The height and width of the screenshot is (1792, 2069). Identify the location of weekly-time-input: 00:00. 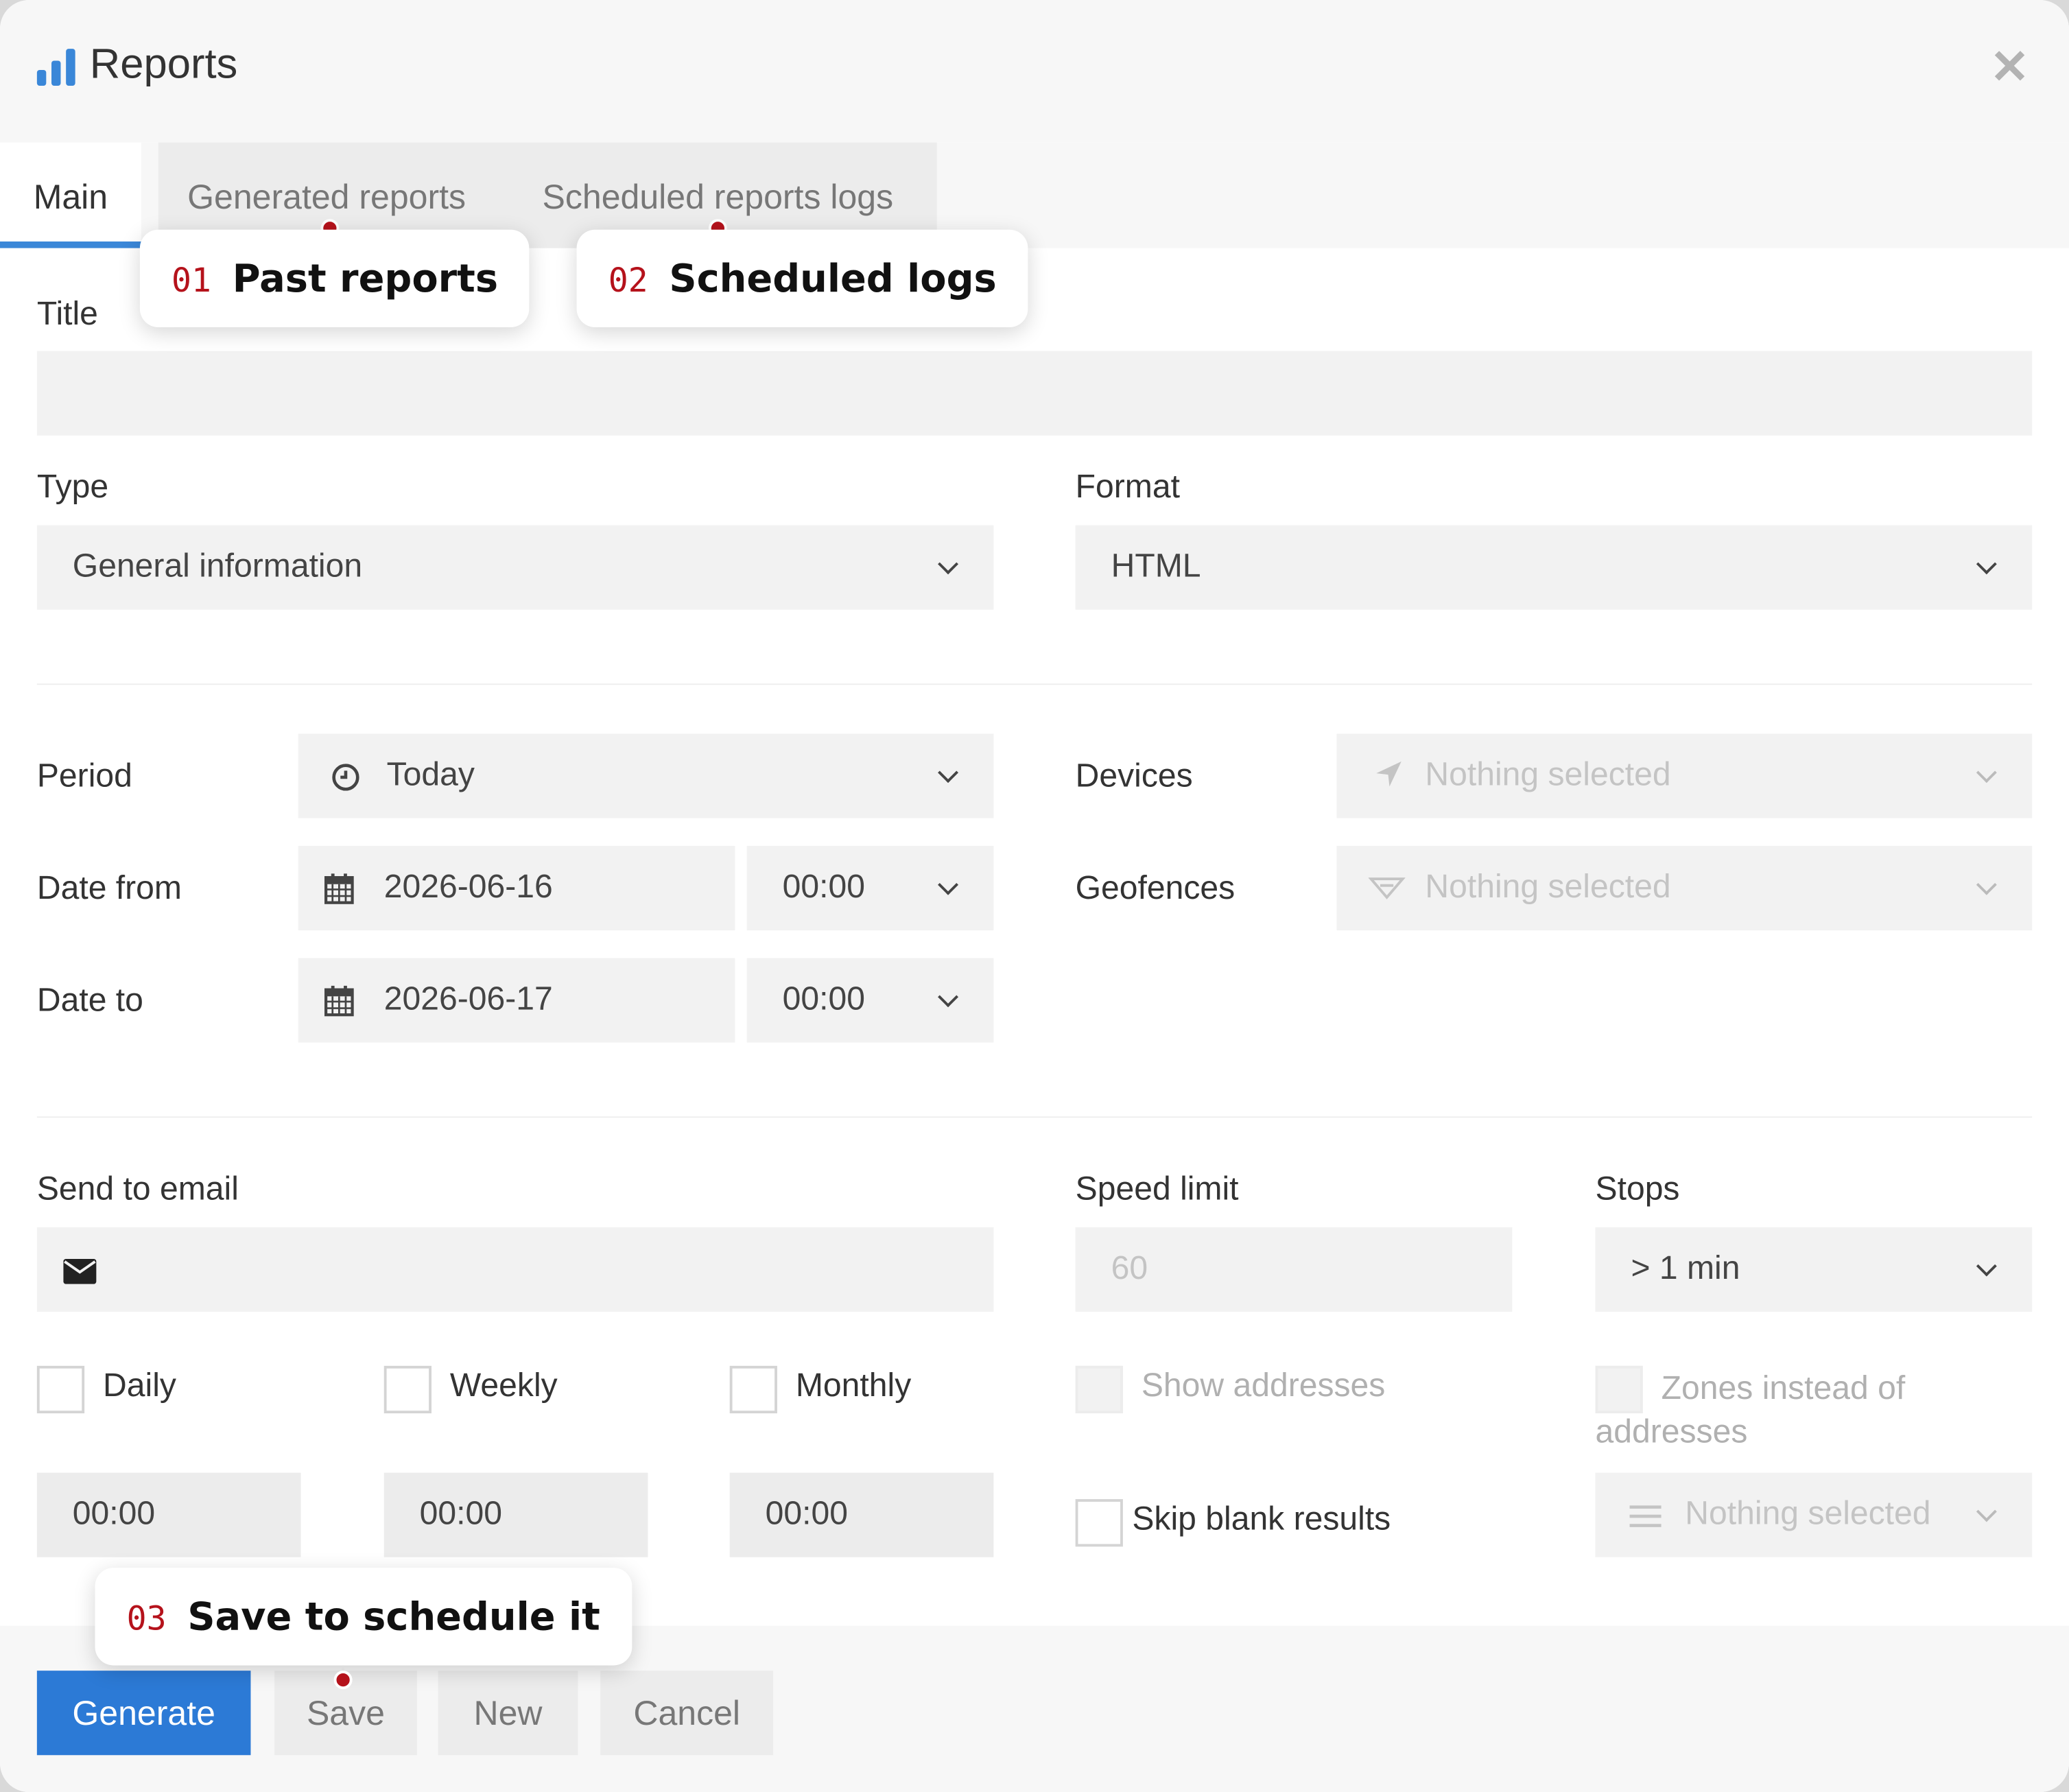
(515, 1514).